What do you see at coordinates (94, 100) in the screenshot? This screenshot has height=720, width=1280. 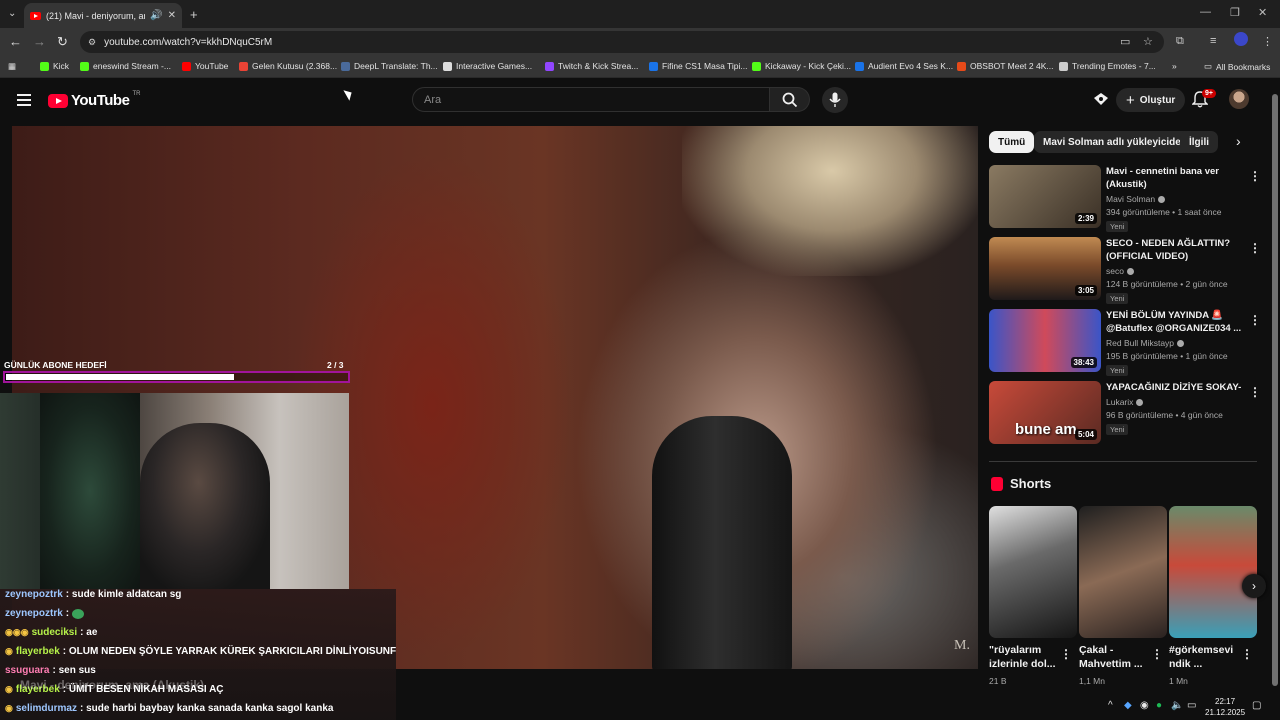 I see `youtube-logo: YouTube TR` at bounding box center [94, 100].